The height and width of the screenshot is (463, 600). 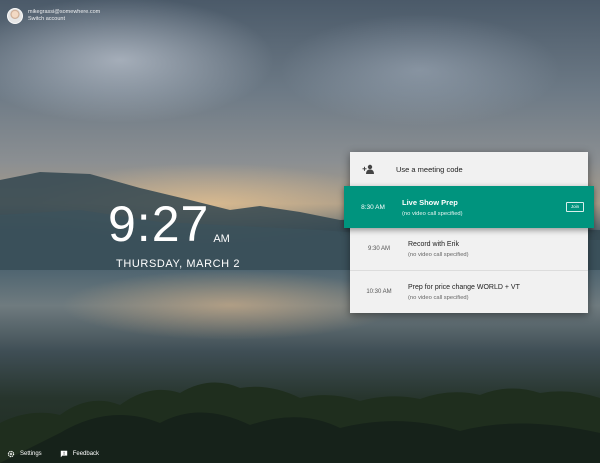 What do you see at coordinates (86, 454) in the screenshot?
I see `feedback-label: Feedback` at bounding box center [86, 454].